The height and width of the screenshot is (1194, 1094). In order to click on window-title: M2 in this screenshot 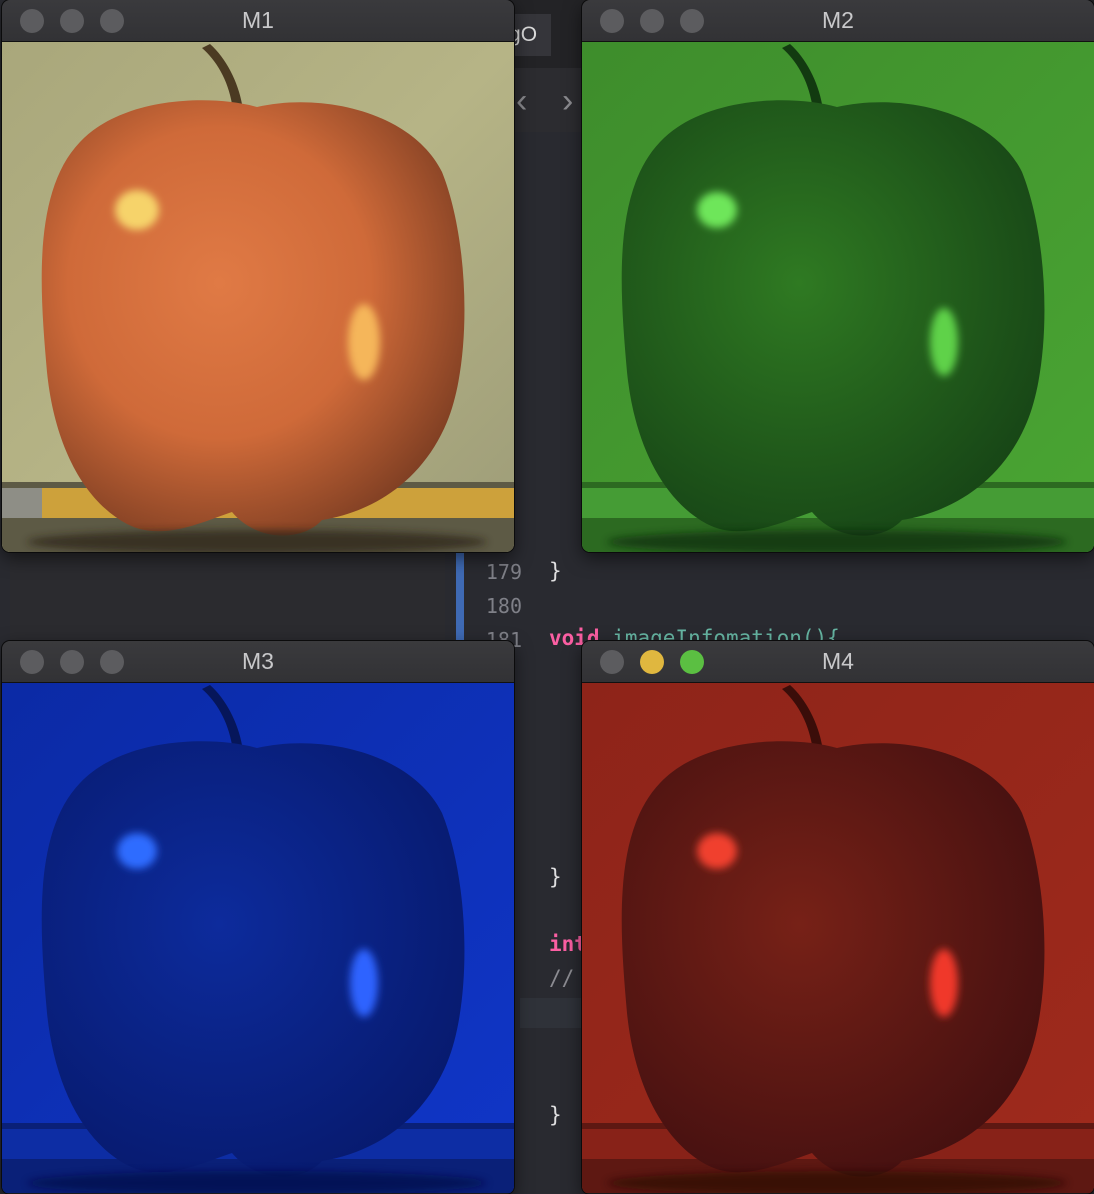, I will do `click(838, 20)`.